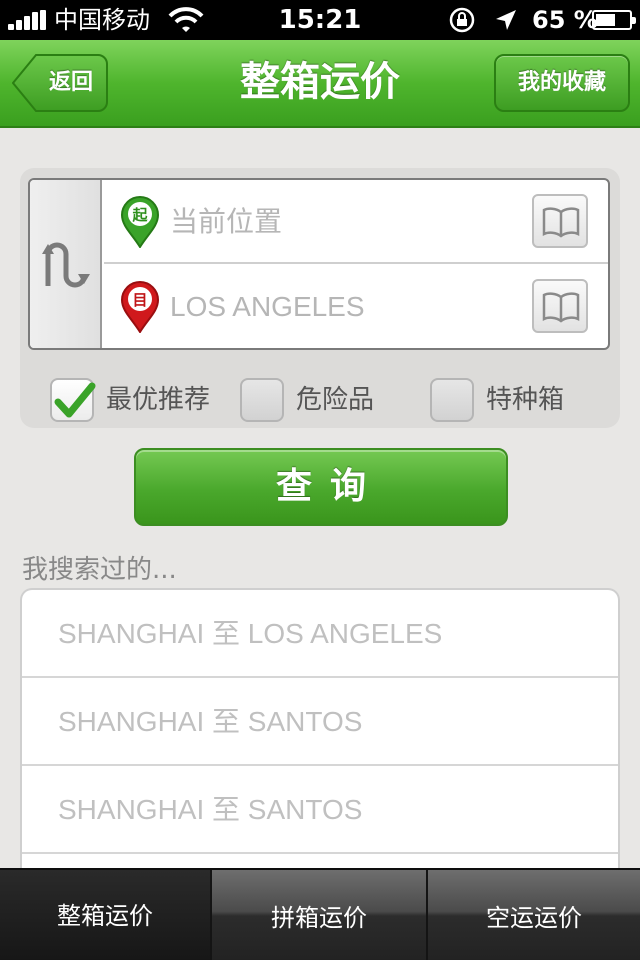  Describe the element at coordinates (320, 20) in the screenshot. I see `status-bar: 中国移动 15:21 65 %` at that location.